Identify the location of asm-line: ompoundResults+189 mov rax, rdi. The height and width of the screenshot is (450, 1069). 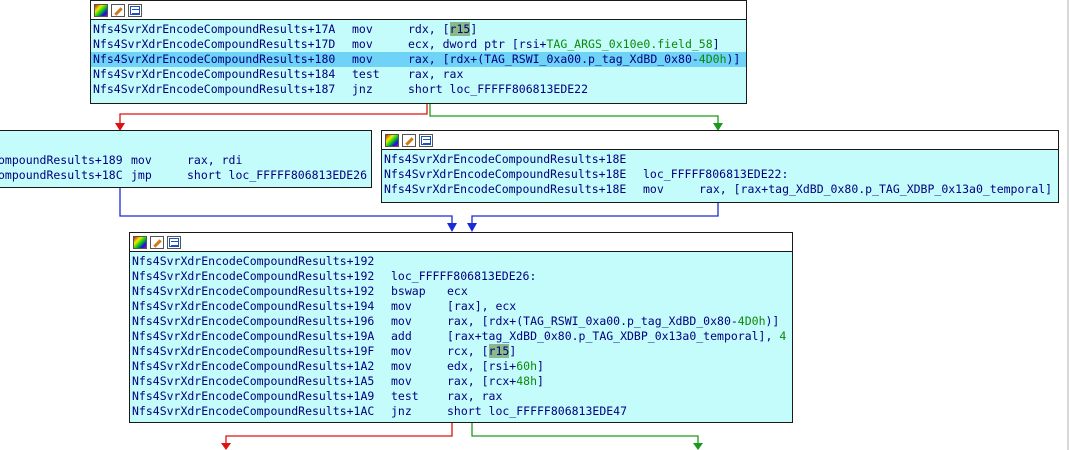
(185, 160).